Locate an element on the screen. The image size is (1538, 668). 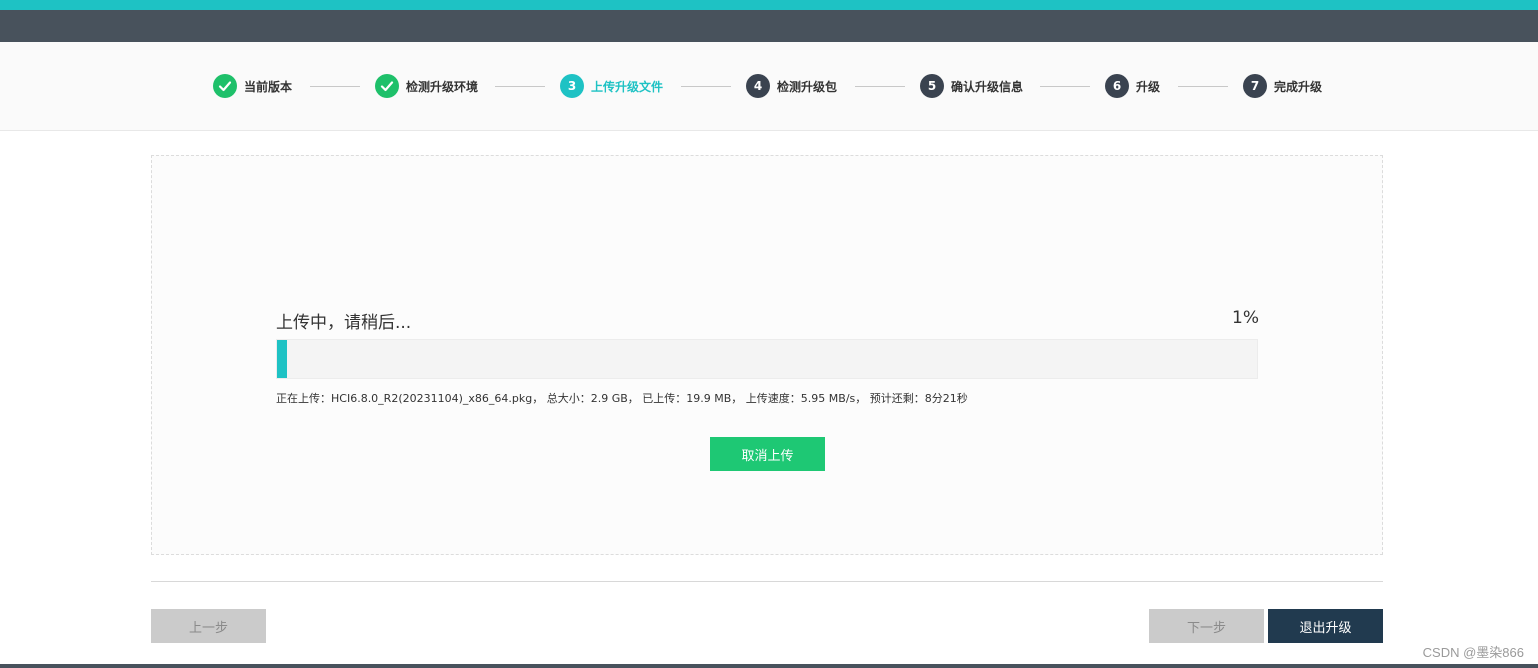
step-complete: 7 完成升级 is located at coordinates (1282, 86).